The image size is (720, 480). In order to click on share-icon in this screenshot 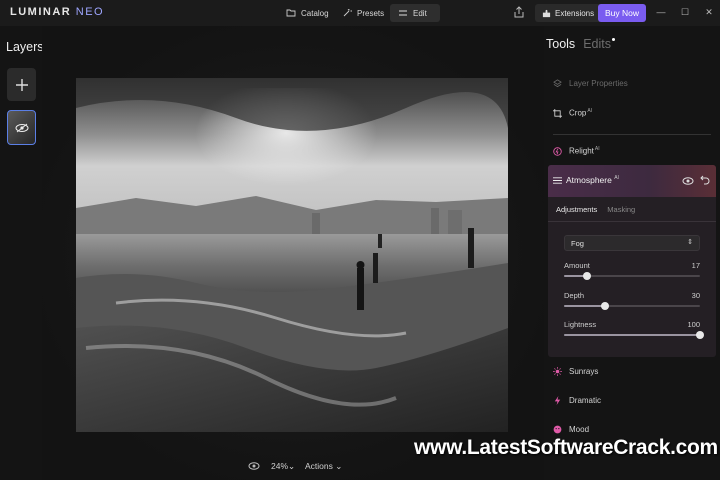, I will do `click(519, 12)`.